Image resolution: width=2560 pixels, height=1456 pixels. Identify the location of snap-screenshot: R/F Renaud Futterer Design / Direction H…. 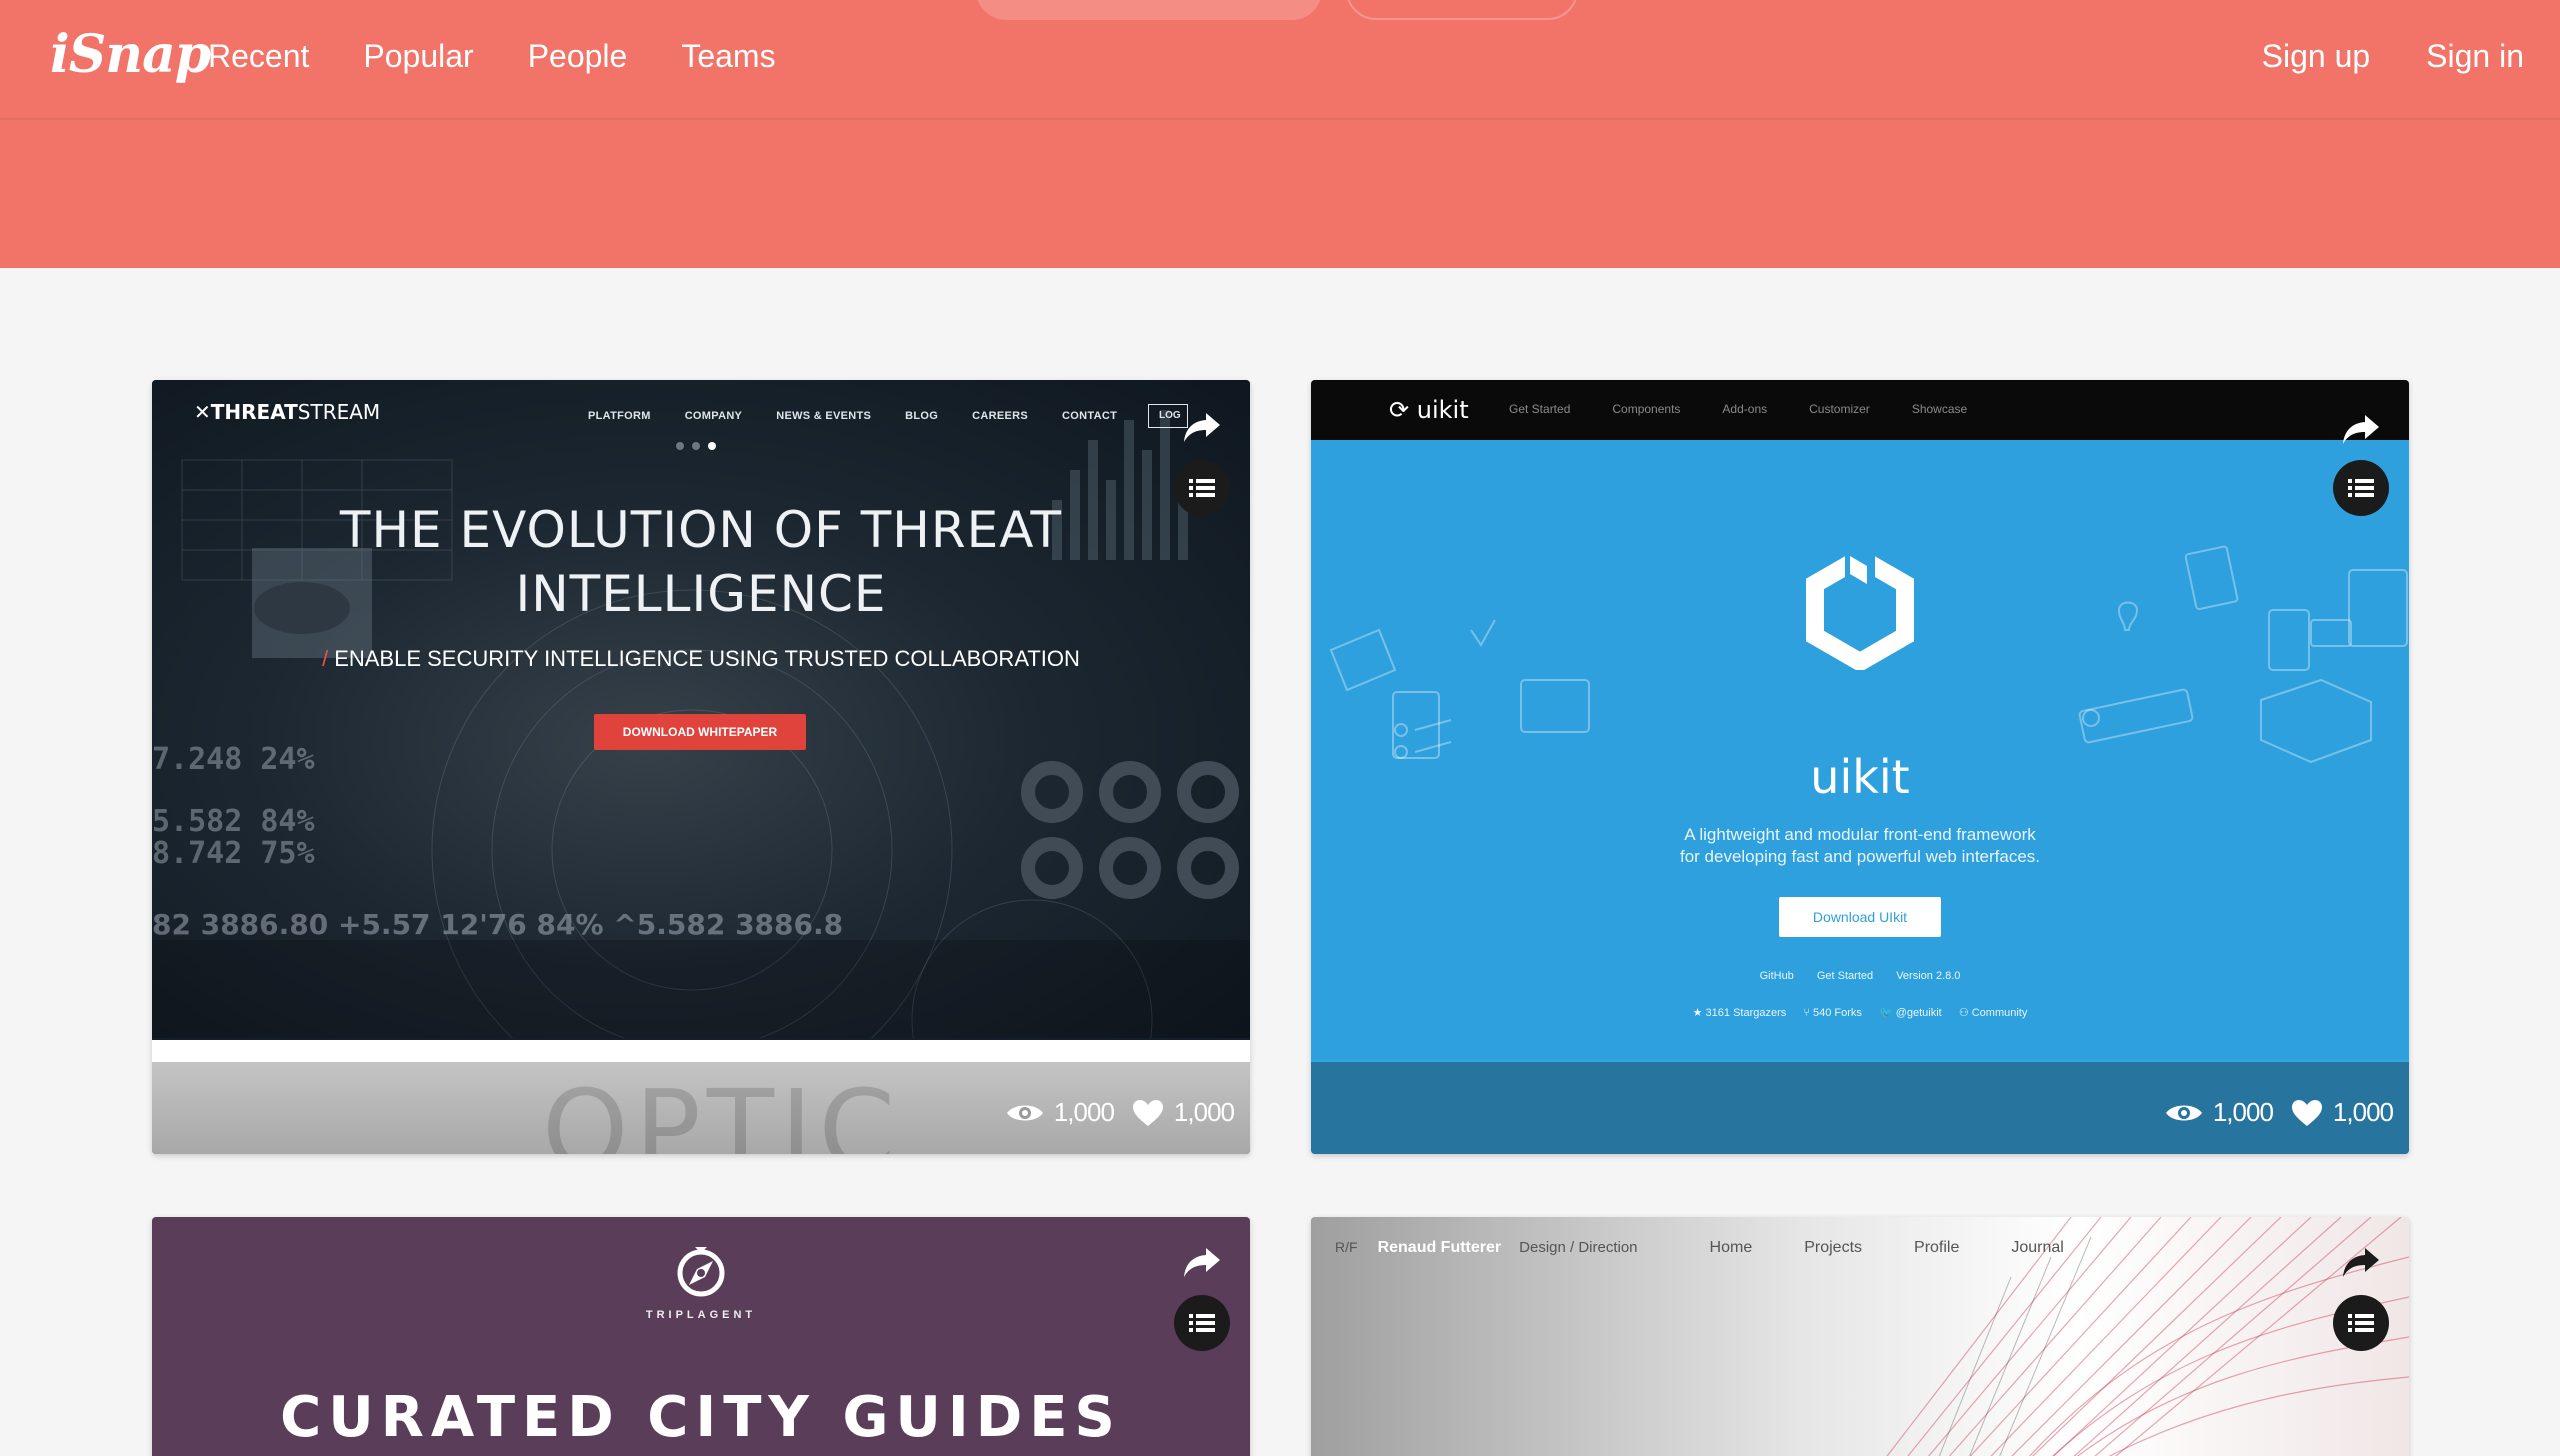
(1860, 1336).